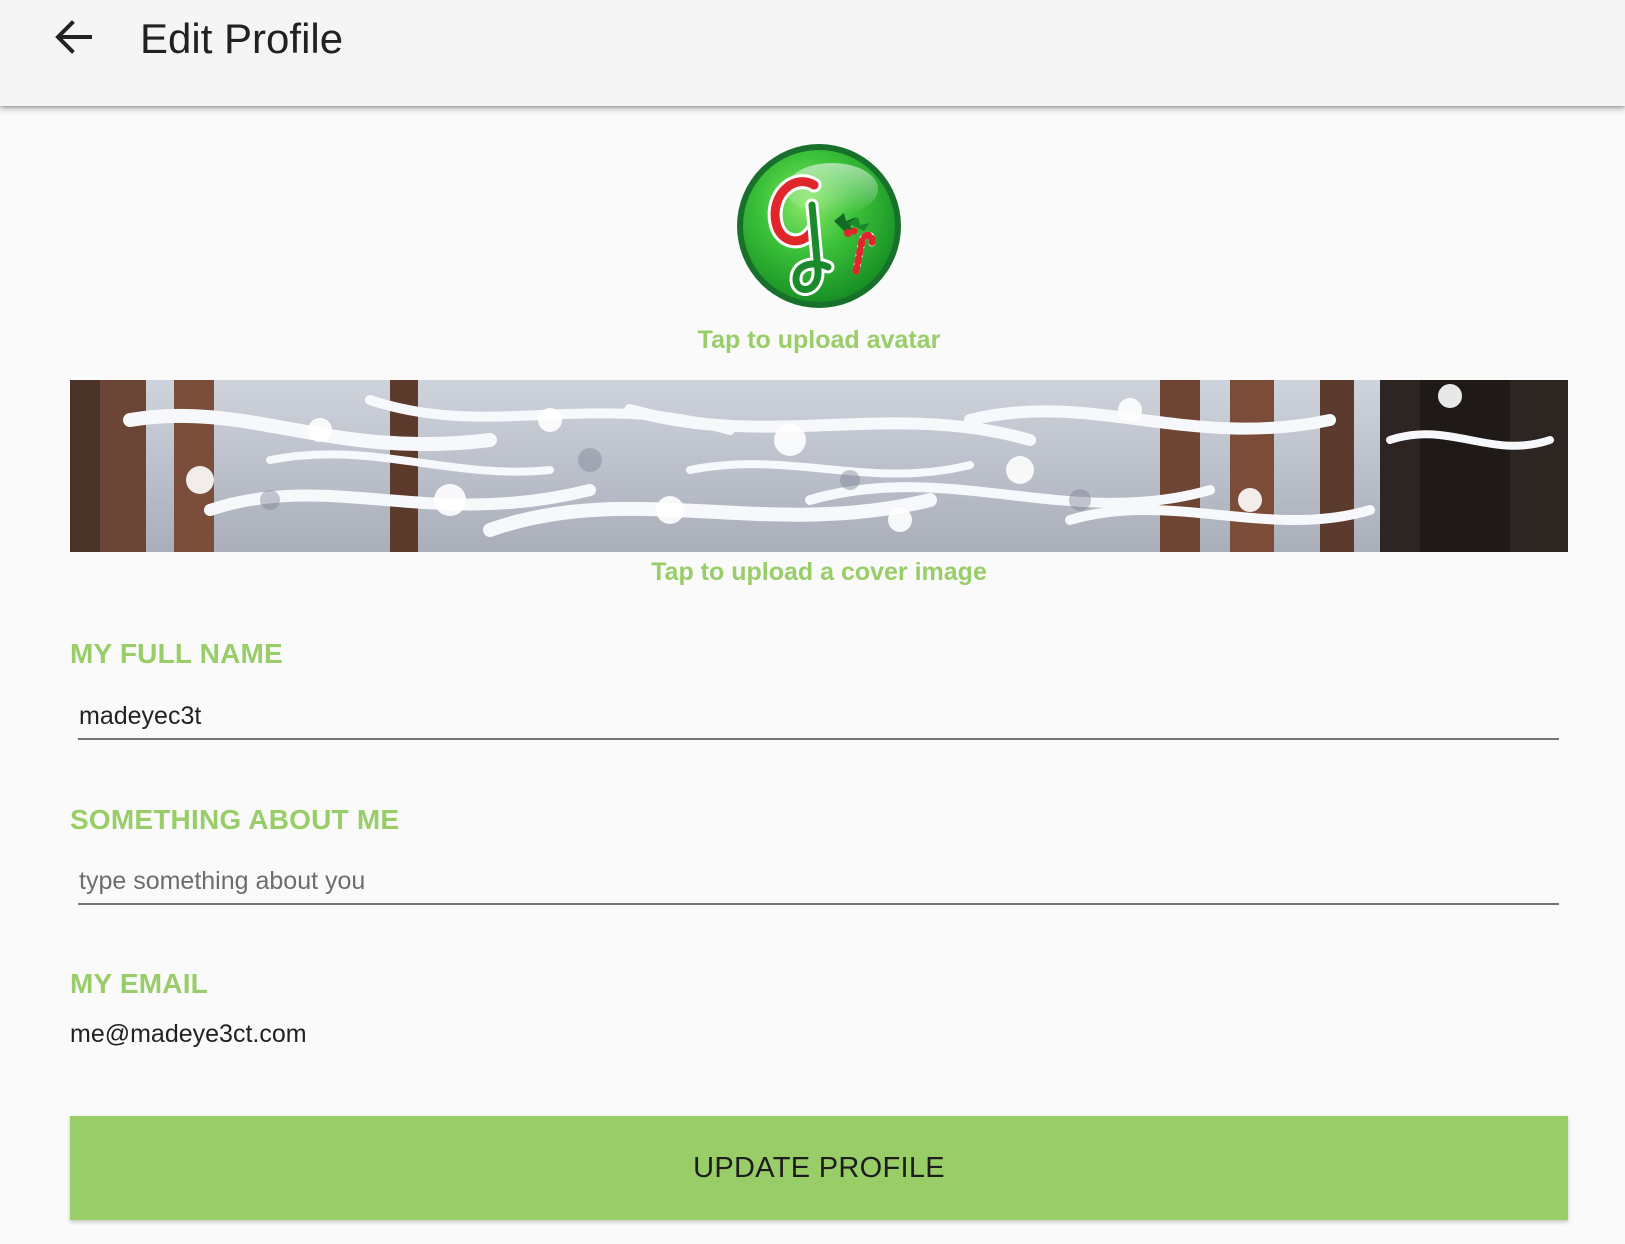 The image size is (1625, 1244). I want to click on email-label: MY EMAIL, so click(139, 983).